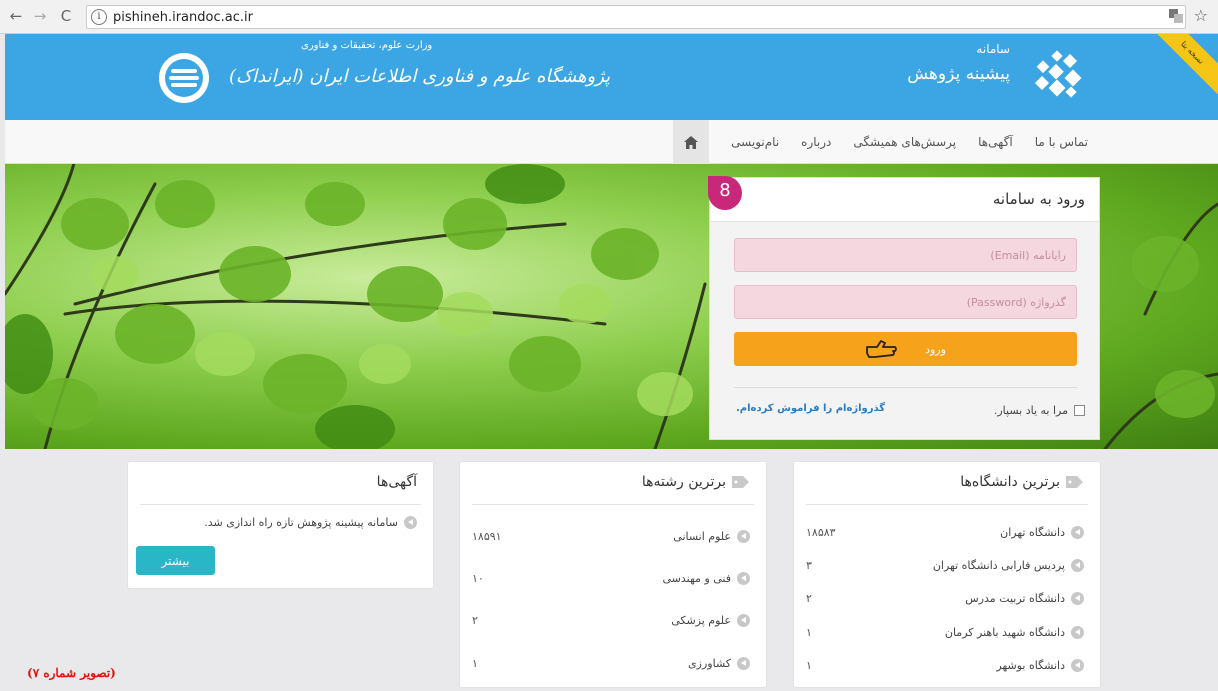 Image resolution: width=1218 pixels, height=691 pixels. I want to click on remember-checkbox, so click(1079, 410).